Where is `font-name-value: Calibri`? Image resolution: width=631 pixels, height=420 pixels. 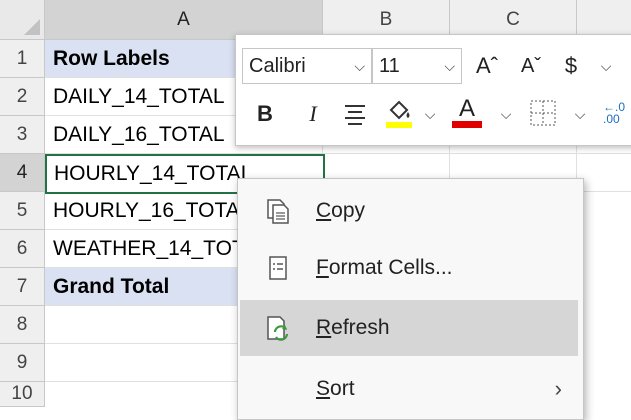
font-name-value: Calibri is located at coordinates (277, 65).